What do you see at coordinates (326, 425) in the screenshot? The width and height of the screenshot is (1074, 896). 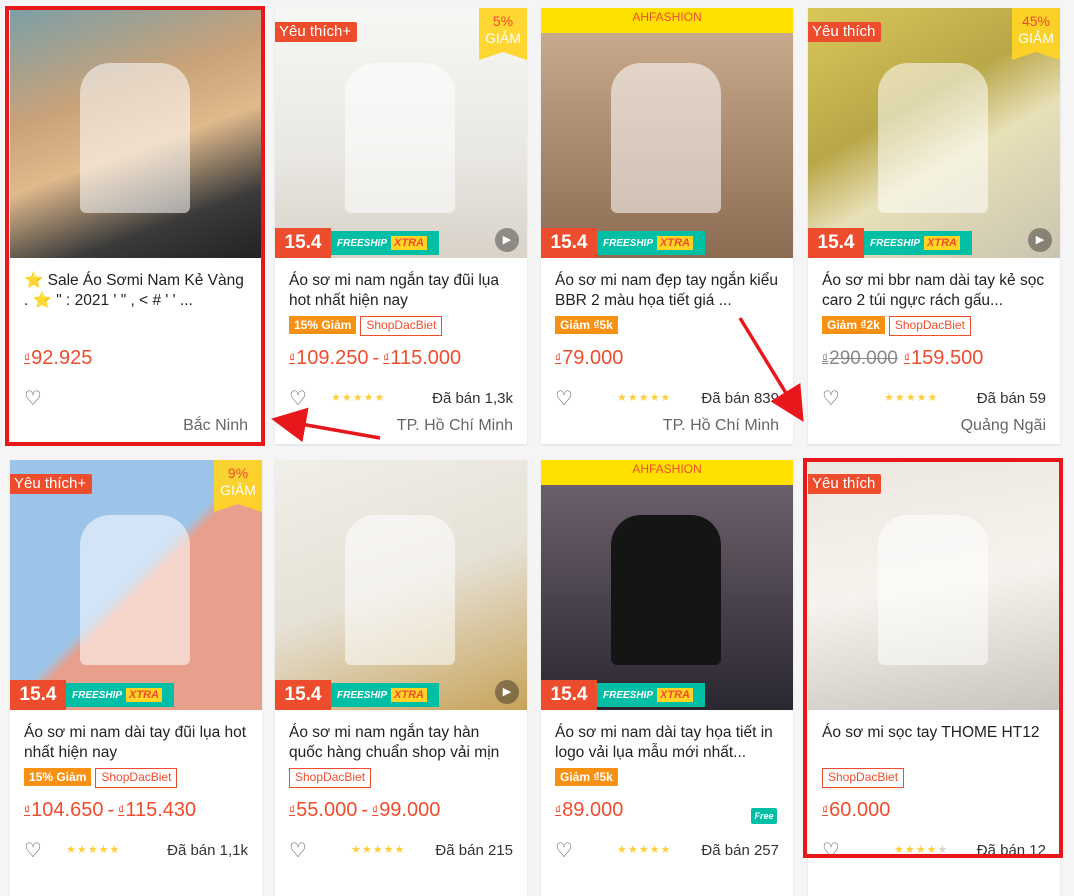 I see `arrow-left` at bounding box center [326, 425].